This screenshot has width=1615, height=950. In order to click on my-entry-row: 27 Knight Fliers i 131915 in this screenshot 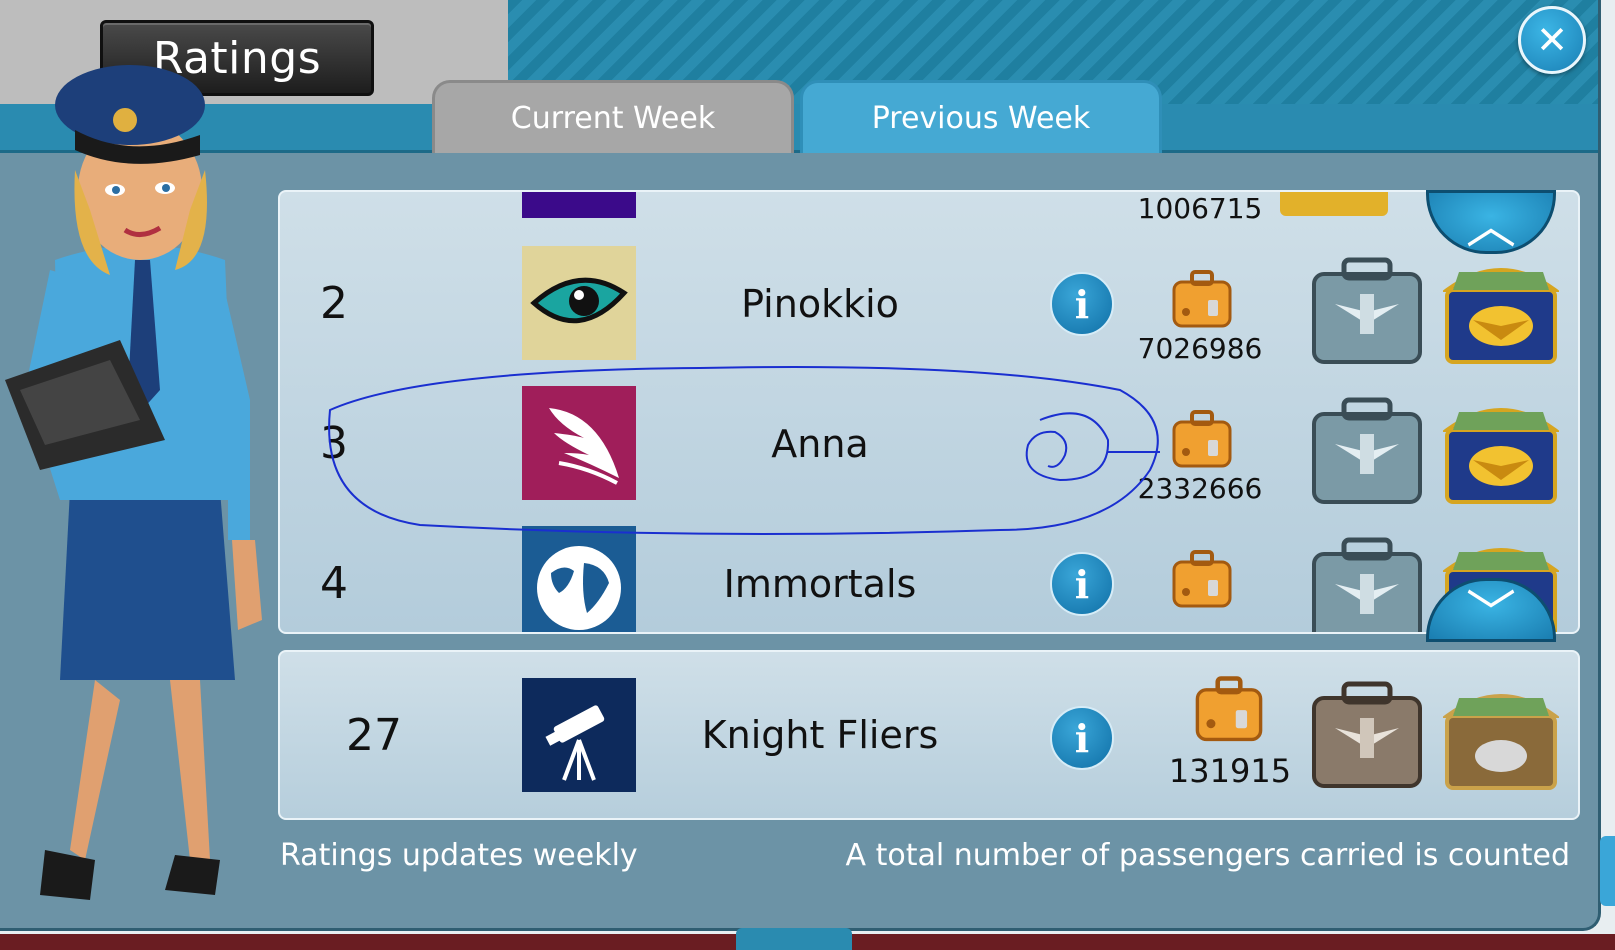, I will do `click(929, 735)`.